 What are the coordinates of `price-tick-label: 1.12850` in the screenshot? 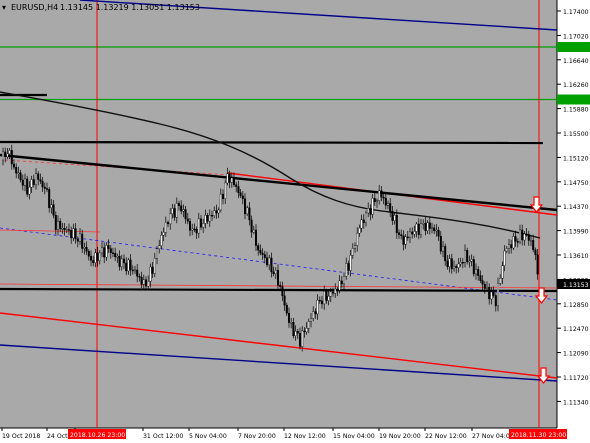 It's located at (576, 305).